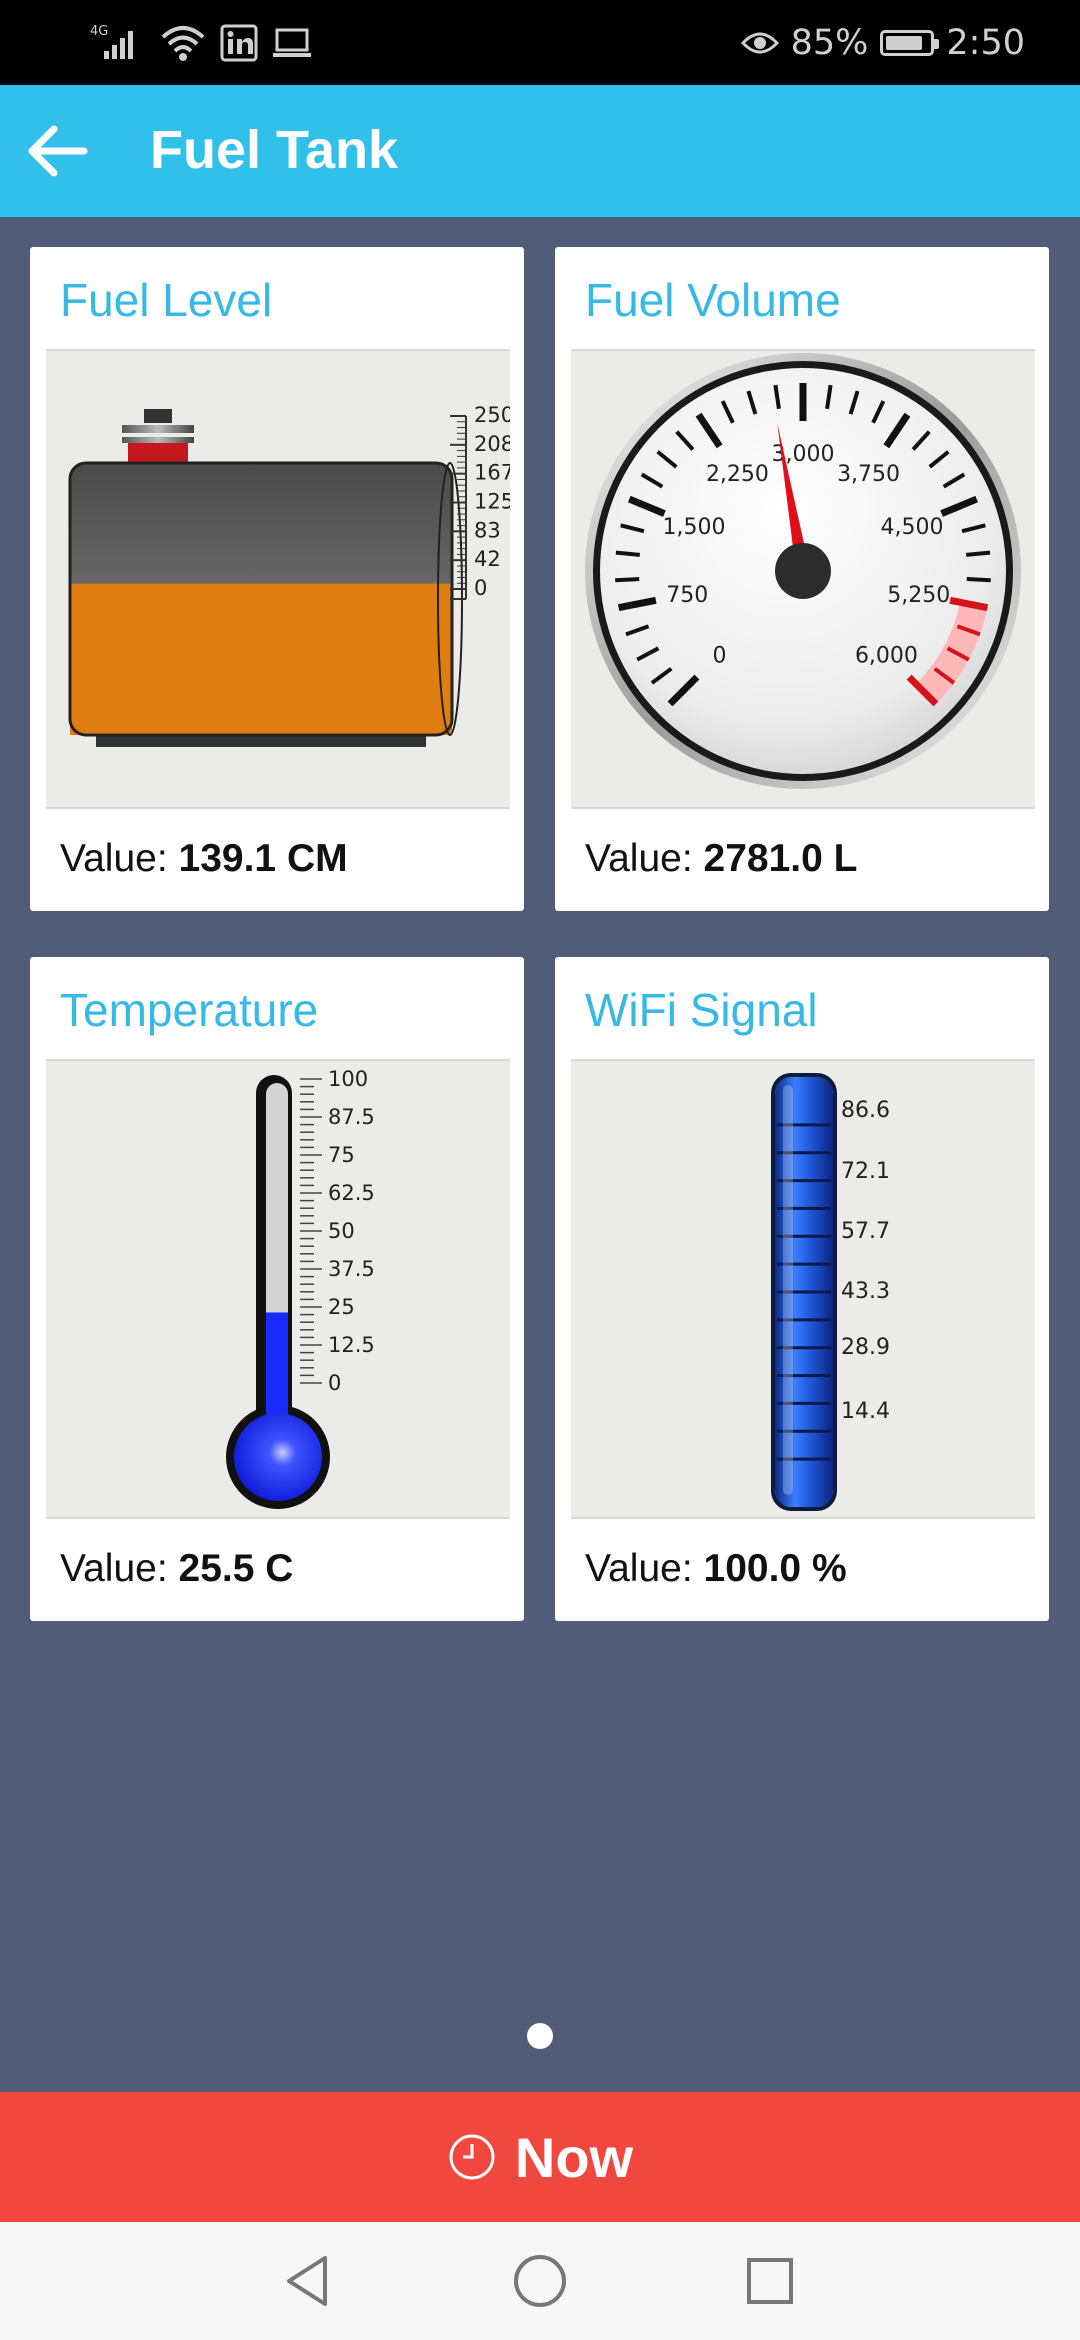 This screenshot has height=2340, width=1080. Describe the element at coordinates (886, 655) in the screenshot. I see `dial-label: 6,000` at that location.